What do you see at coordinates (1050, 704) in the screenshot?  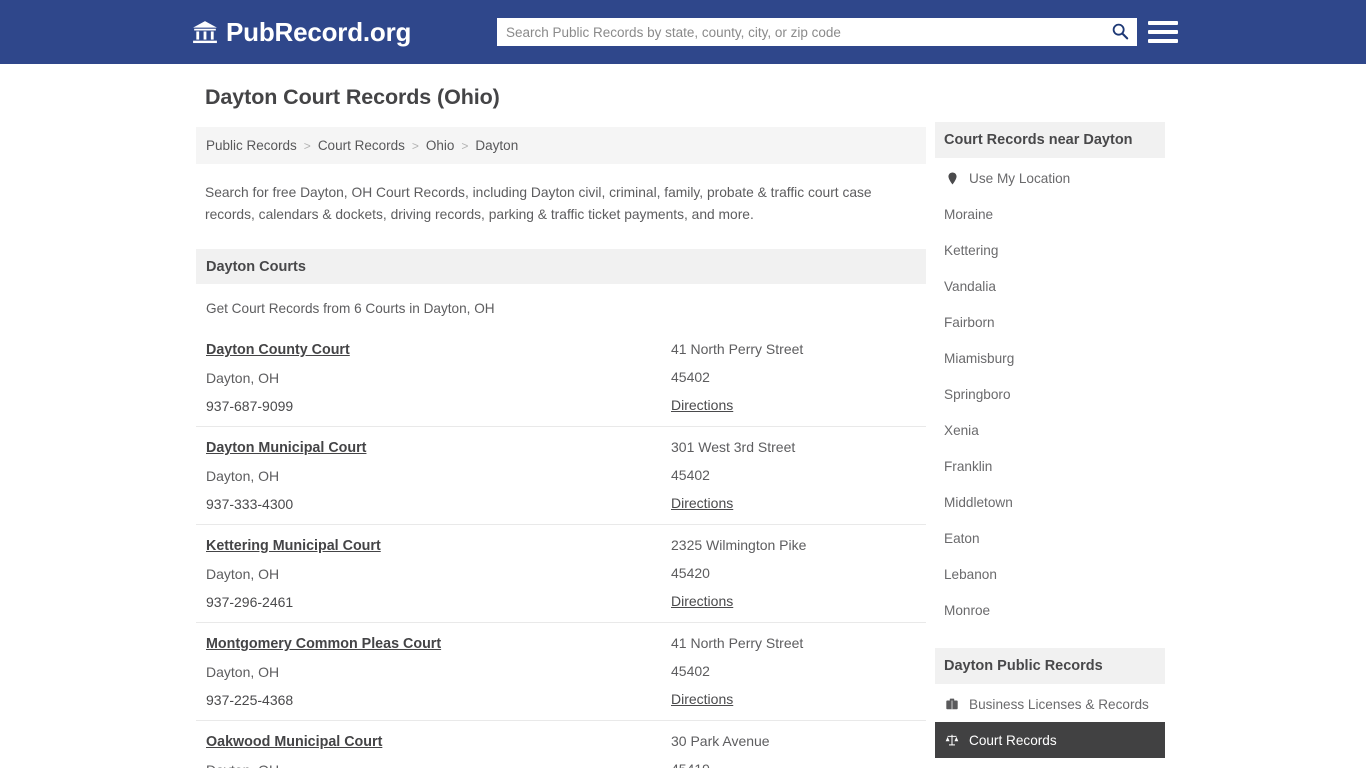 I see `sidebar-item-business-licenses-records: Business Licenses & Records` at bounding box center [1050, 704].